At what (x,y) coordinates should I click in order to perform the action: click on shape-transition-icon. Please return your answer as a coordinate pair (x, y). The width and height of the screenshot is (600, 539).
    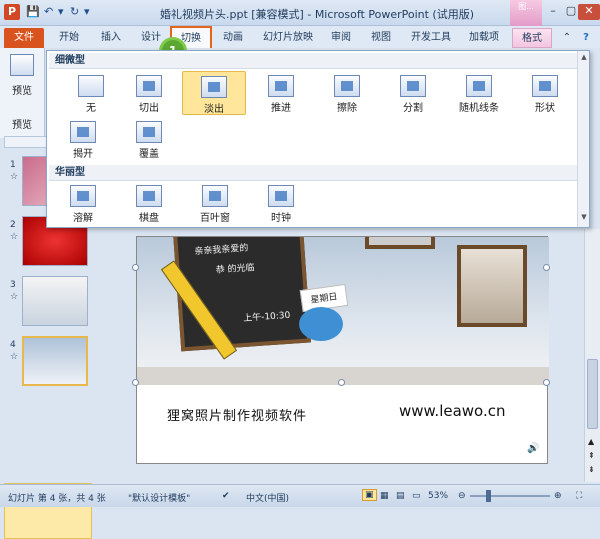
    Looking at the image, I should click on (545, 86).